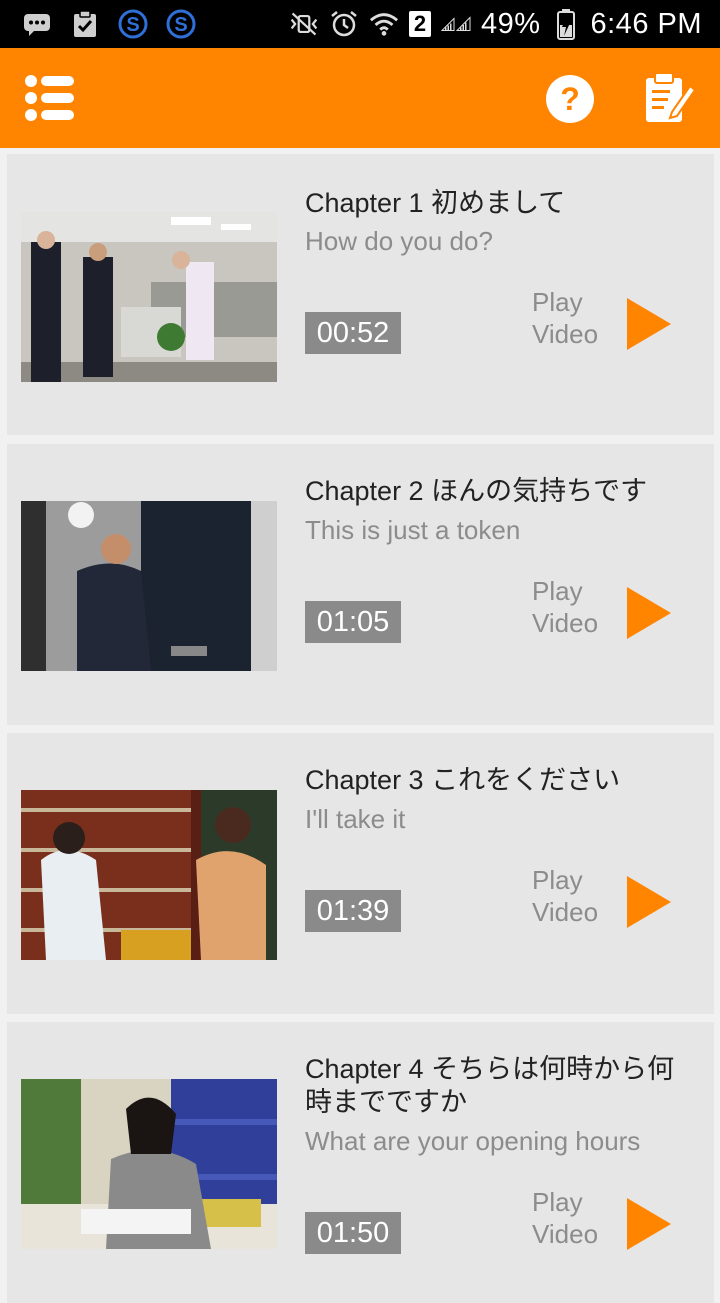 This screenshot has width=720, height=1303. I want to click on help-icon: ?, so click(570, 99).